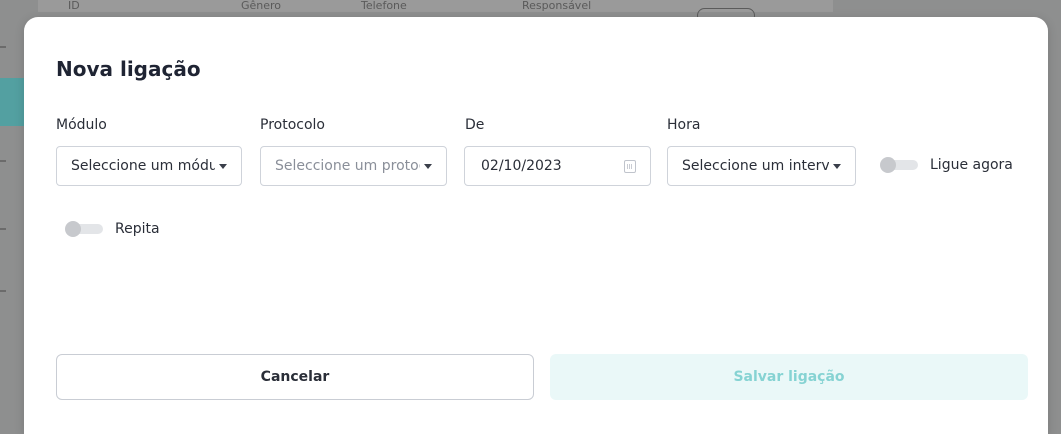  I want to click on hour-select: Seleccione um intervalo, so click(761, 166).